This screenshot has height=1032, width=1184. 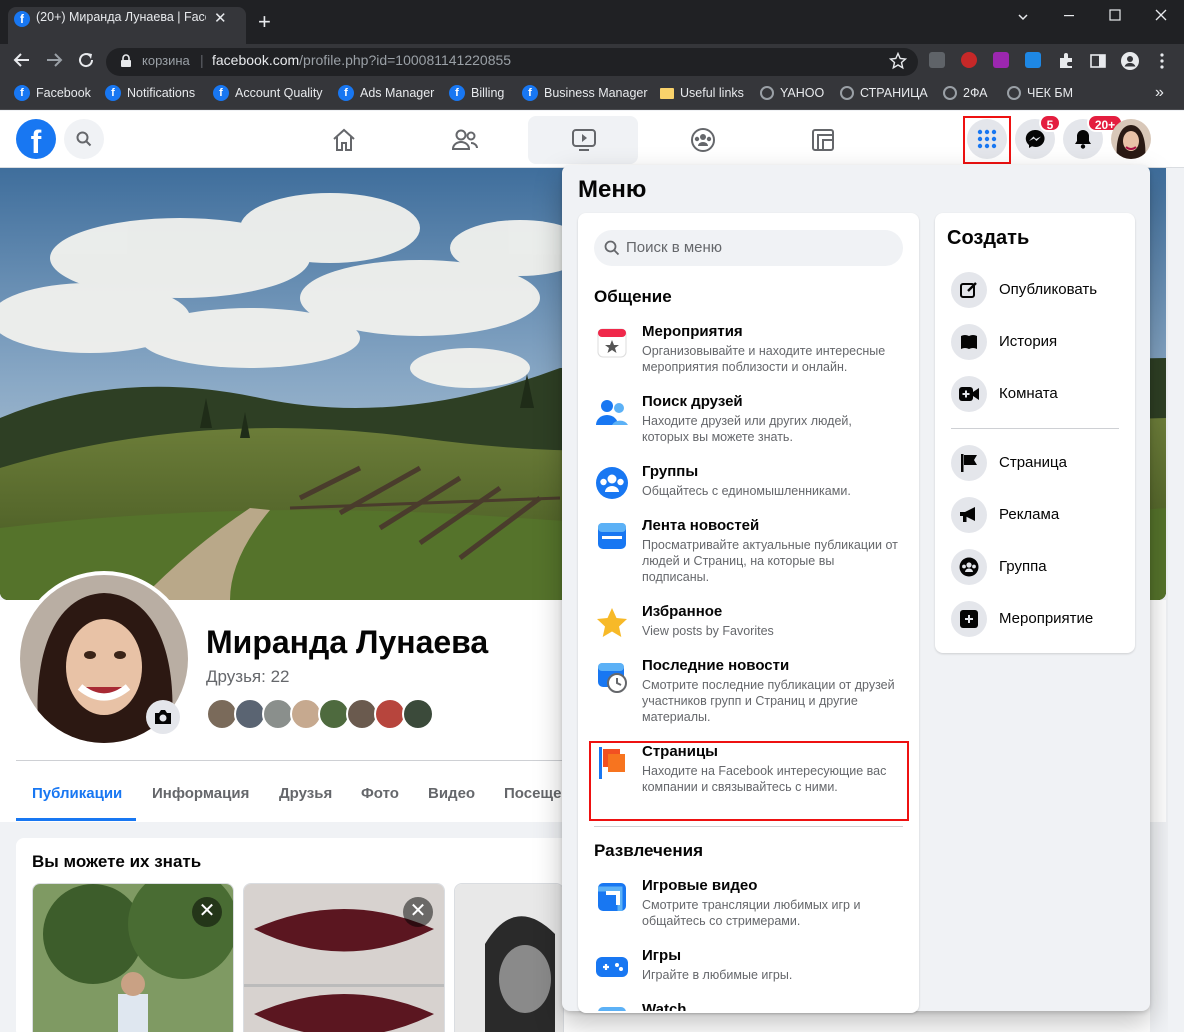 What do you see at coordinates (305, 793) in the screenshot?
I see `tab-friends: Друзья` at bounding box center [305, 793].